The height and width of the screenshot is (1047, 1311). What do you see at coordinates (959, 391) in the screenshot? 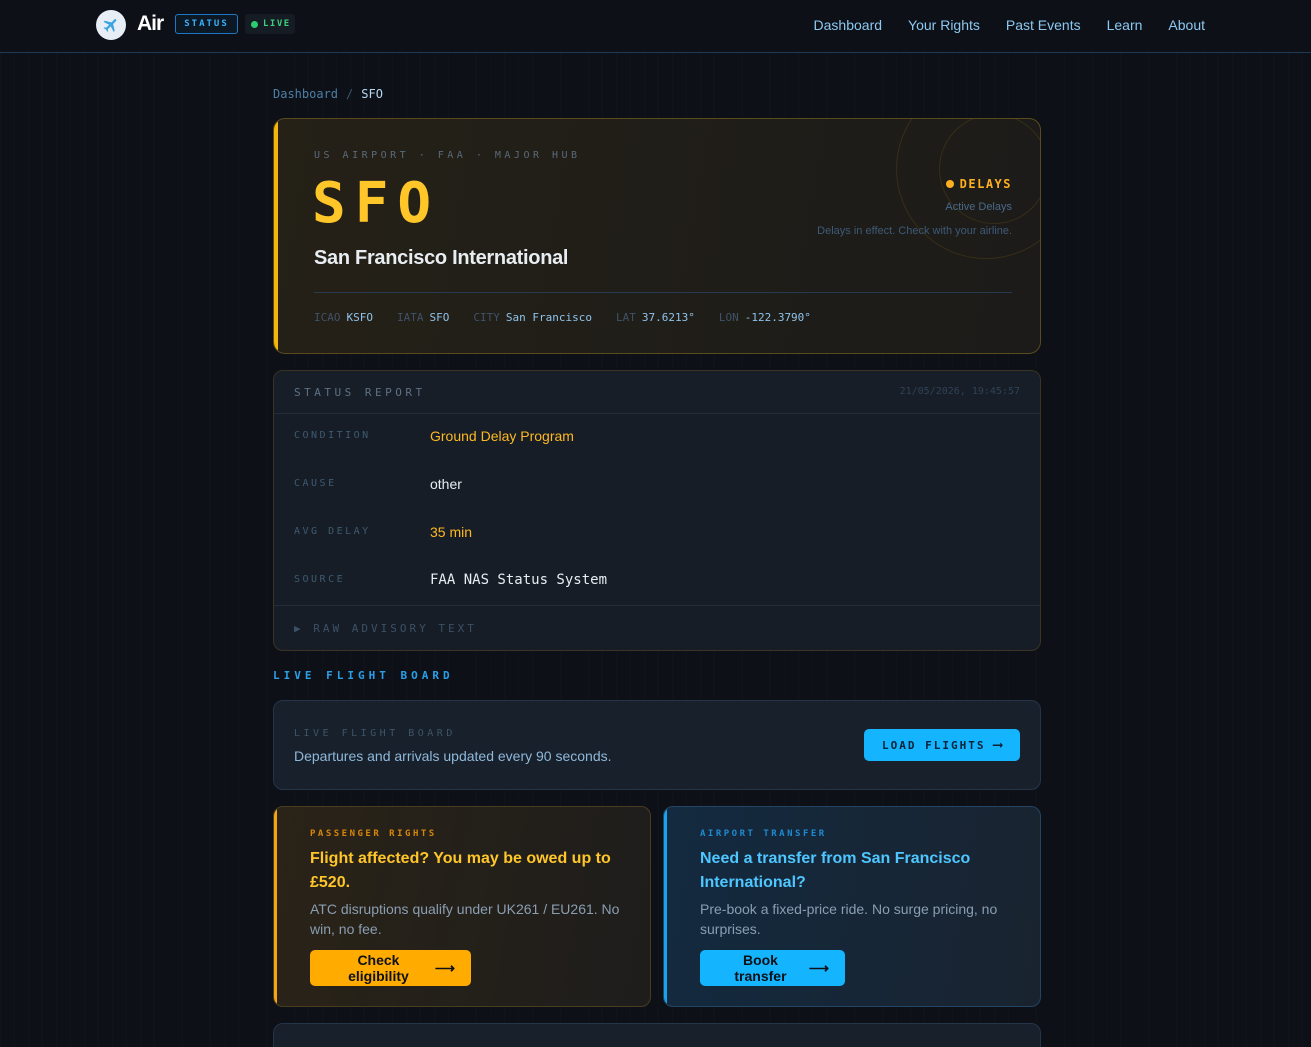
I see `status-report-timestamp: 21/05/2026, 19:45:57` at bounding box center [959, 391].